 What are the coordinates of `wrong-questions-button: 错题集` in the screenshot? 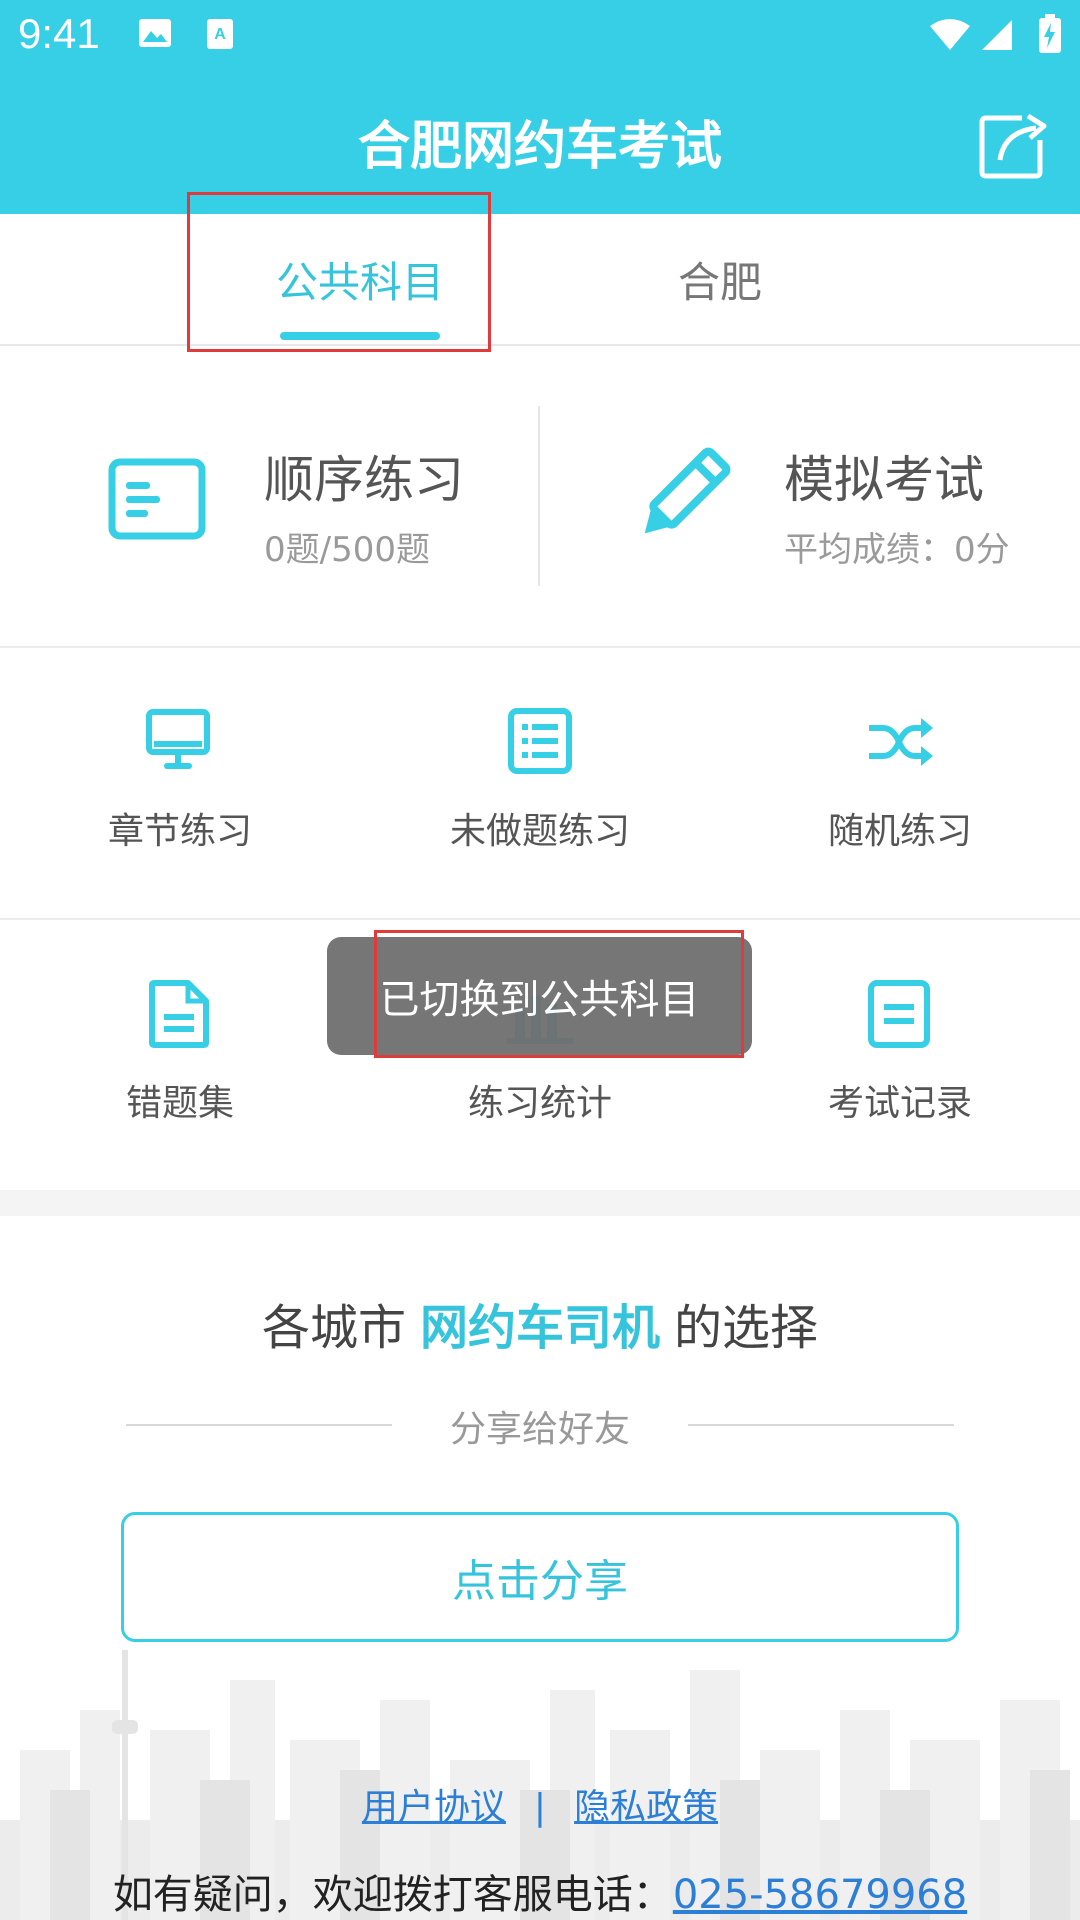 It's located at (180, 1057).